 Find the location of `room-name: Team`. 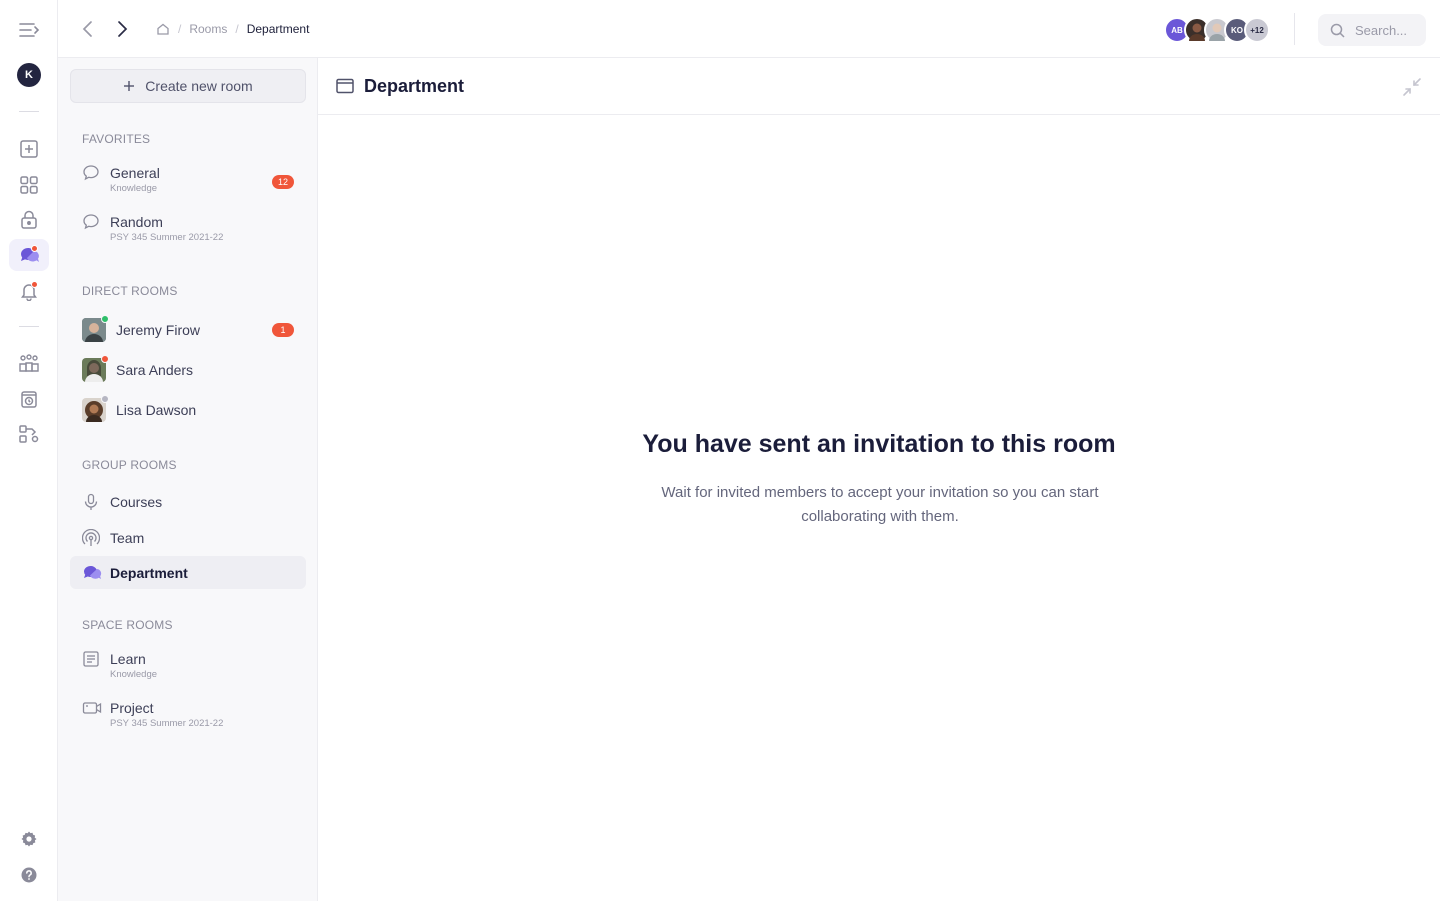

room-name: Team is located at coordinates (127, 538).